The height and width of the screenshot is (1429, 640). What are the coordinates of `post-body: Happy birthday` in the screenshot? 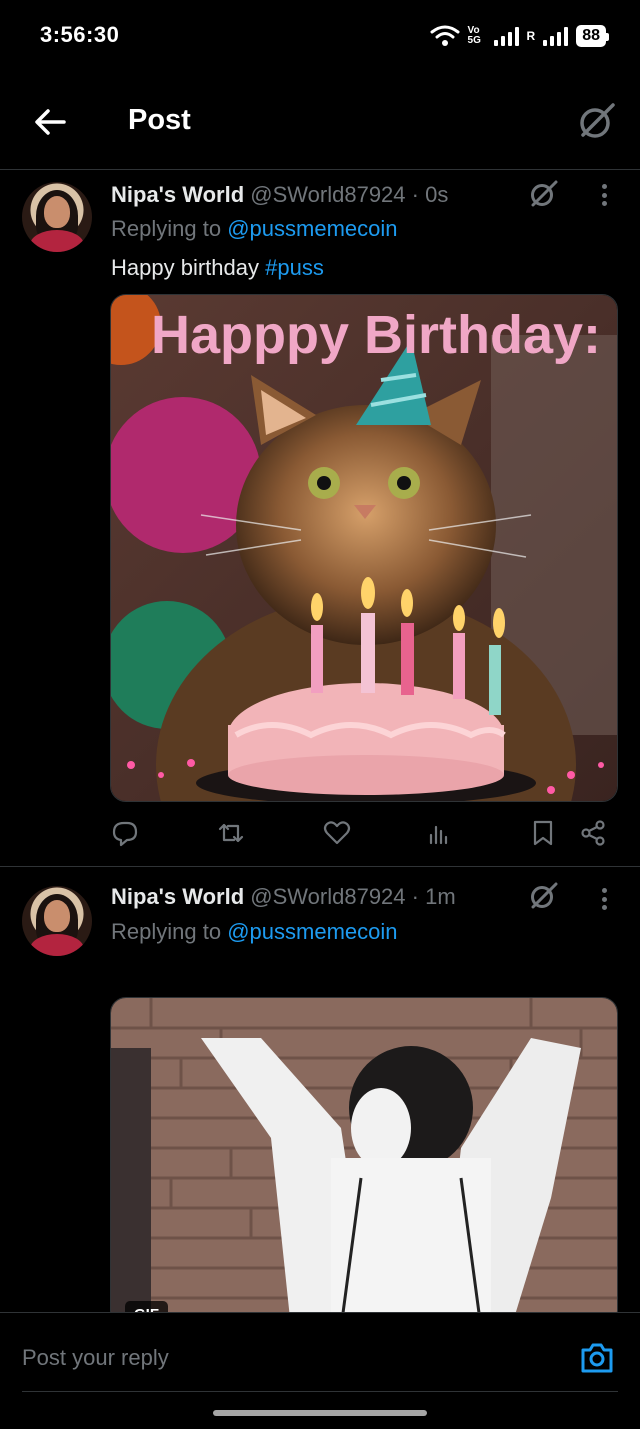 It's located at (185, 267).